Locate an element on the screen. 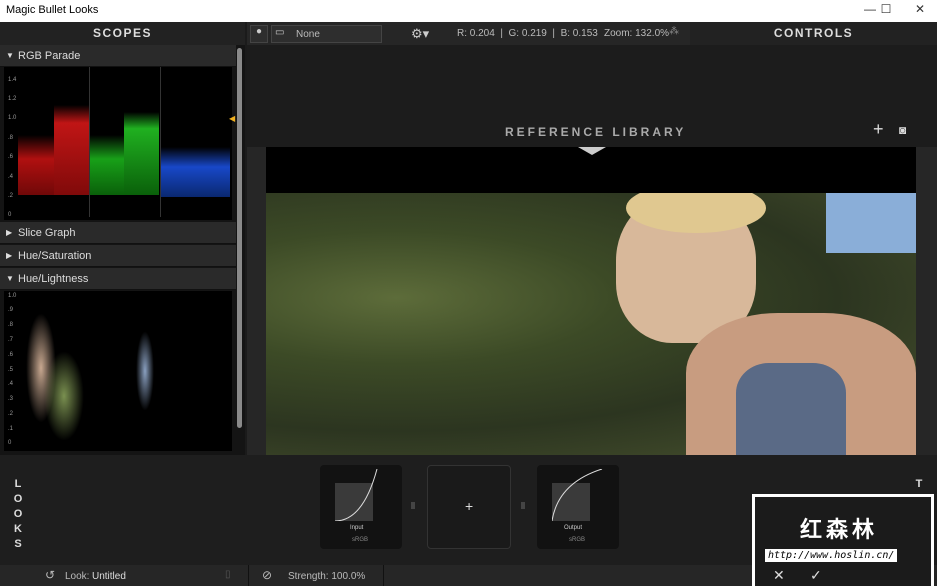 The height and width of the screenshot is (586, 937). watermark-text: 红森林 is located at coordinates (839, 529).